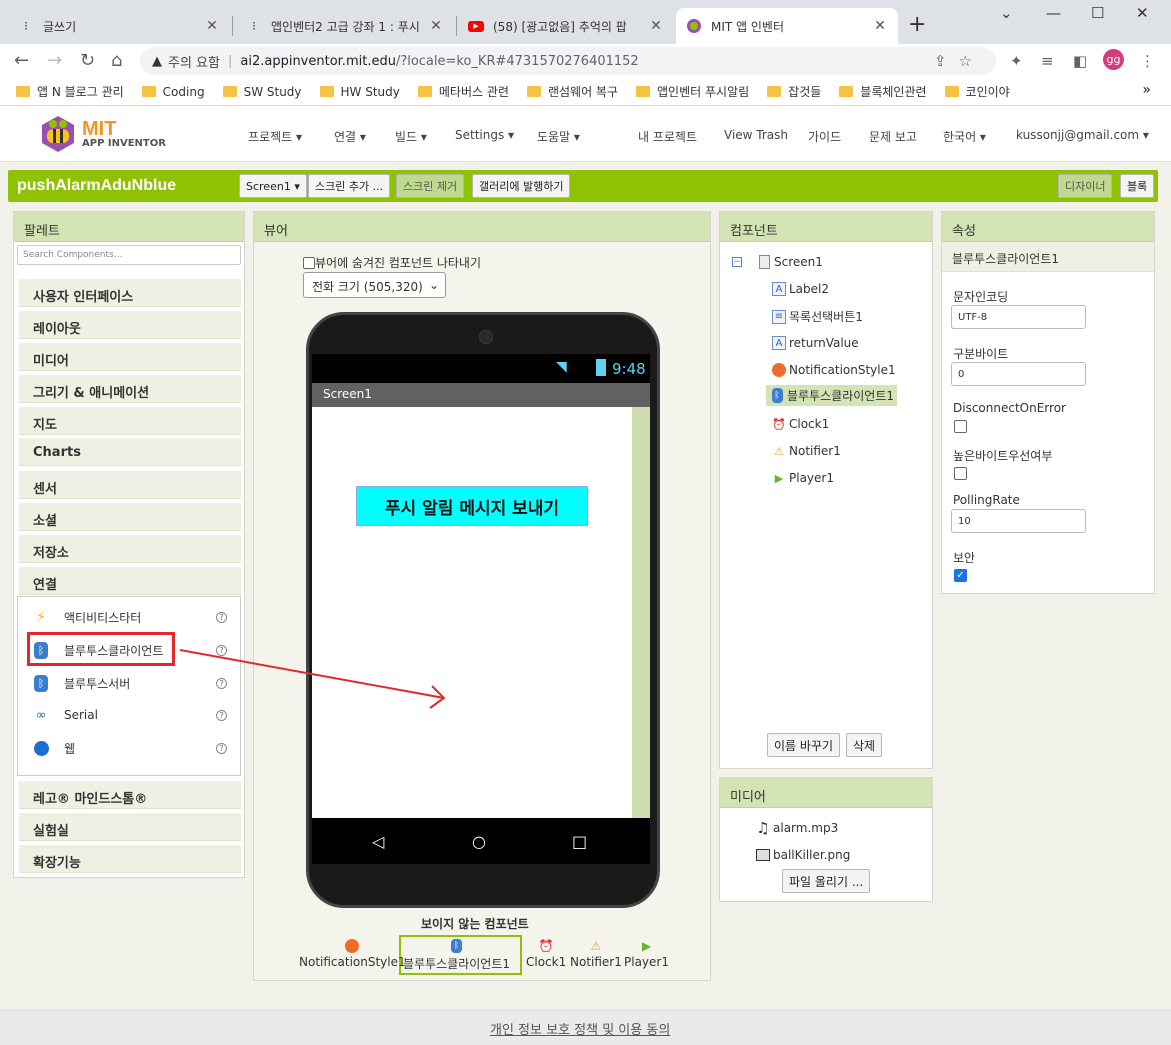  Describe the element at coordinates (273, 186) in the screenshot. I see `screen-select-button: Screen1 ▾` at that location.